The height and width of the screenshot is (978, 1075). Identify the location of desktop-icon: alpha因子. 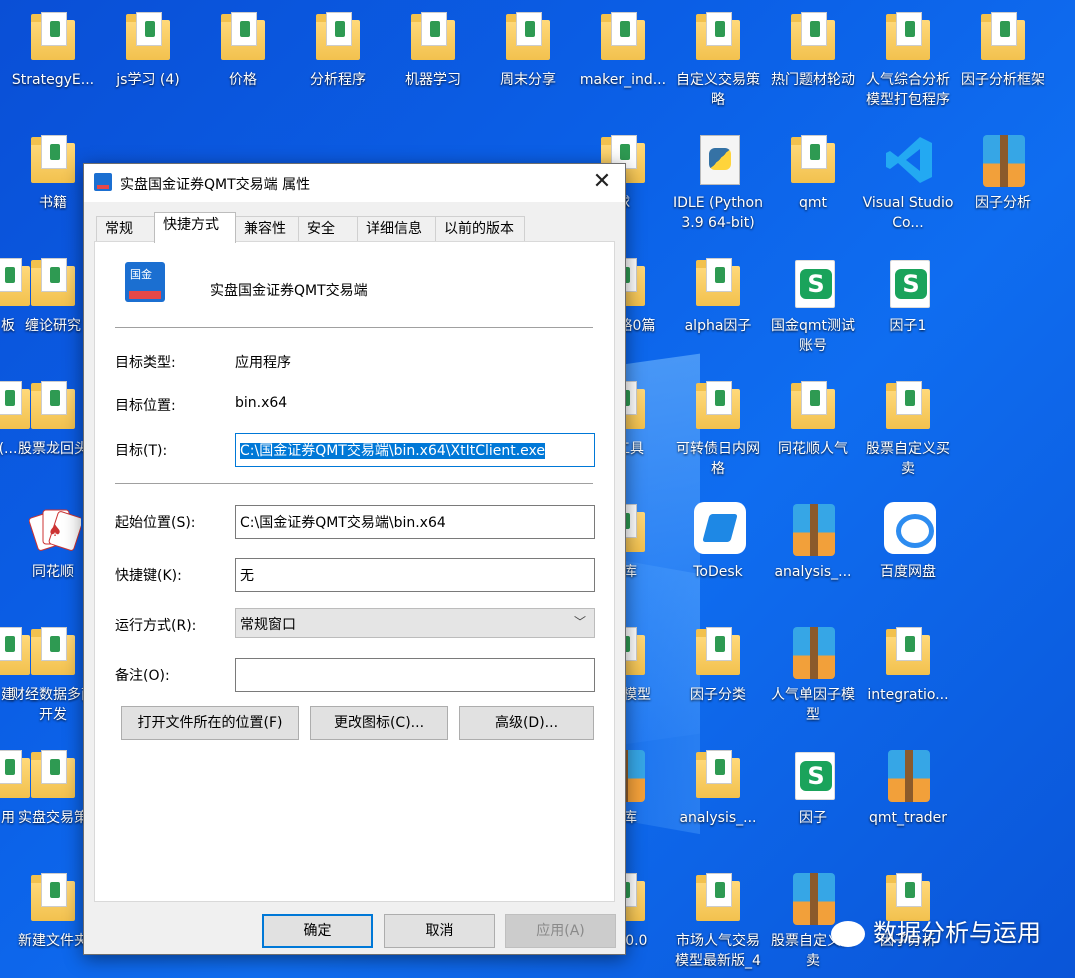
(718, 296).